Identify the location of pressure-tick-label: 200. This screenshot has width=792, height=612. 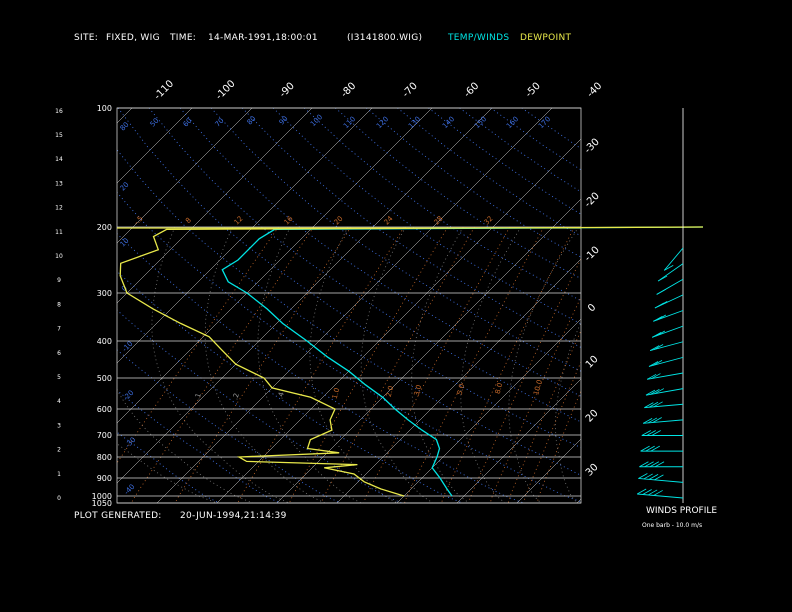
(104, 227).